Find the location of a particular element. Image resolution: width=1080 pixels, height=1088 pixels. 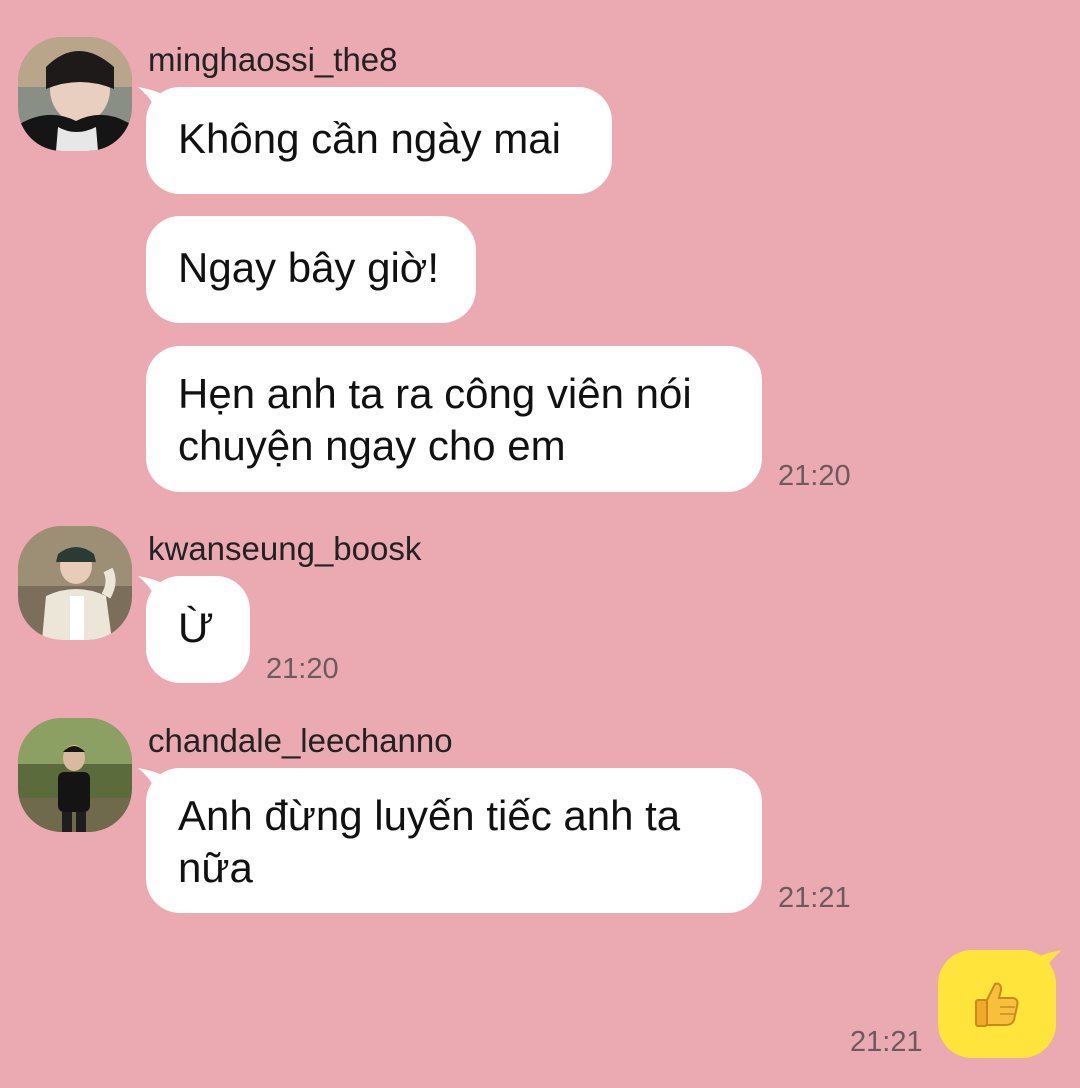

sender-name: chandale_leechanno is located at coordinates (300, 740).